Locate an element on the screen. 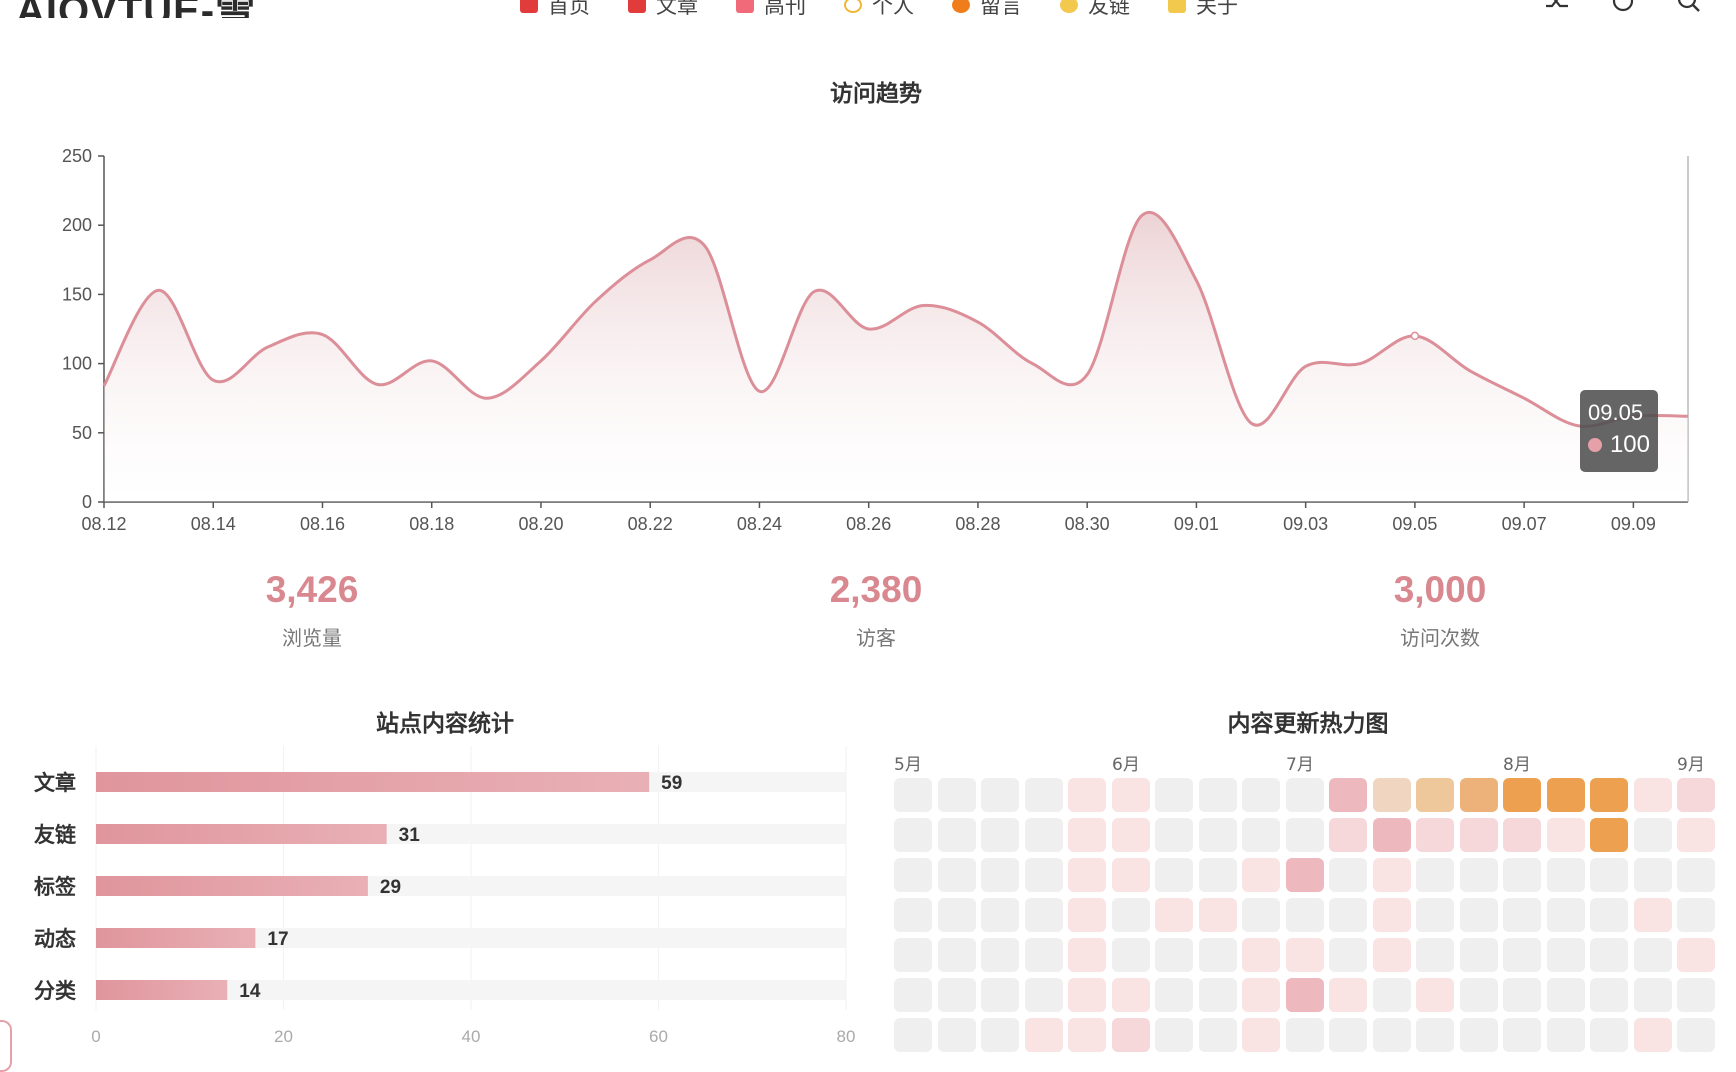 The image size is (1736, 1072). nav-item-home: 首页 is located at coordinates (555, 9).